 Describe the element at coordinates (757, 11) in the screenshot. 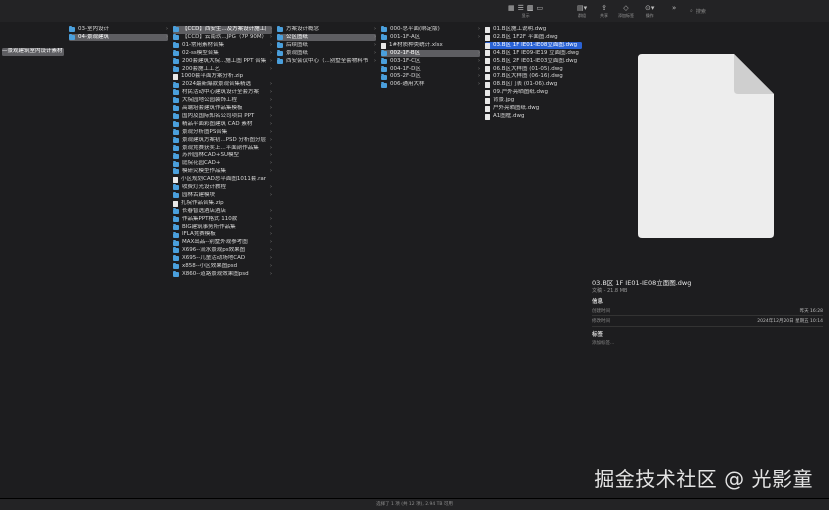

I see `search-field: ⌕ 搜索` at that location.